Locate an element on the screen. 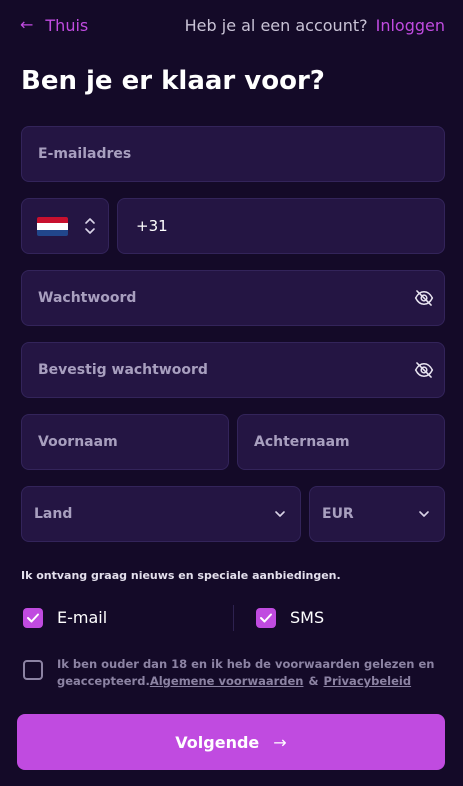 The height and width of the screenshot is (786, 463). confirm-password-placeholder: Bevestig wachtwoord is located at coordinates (123, 370).